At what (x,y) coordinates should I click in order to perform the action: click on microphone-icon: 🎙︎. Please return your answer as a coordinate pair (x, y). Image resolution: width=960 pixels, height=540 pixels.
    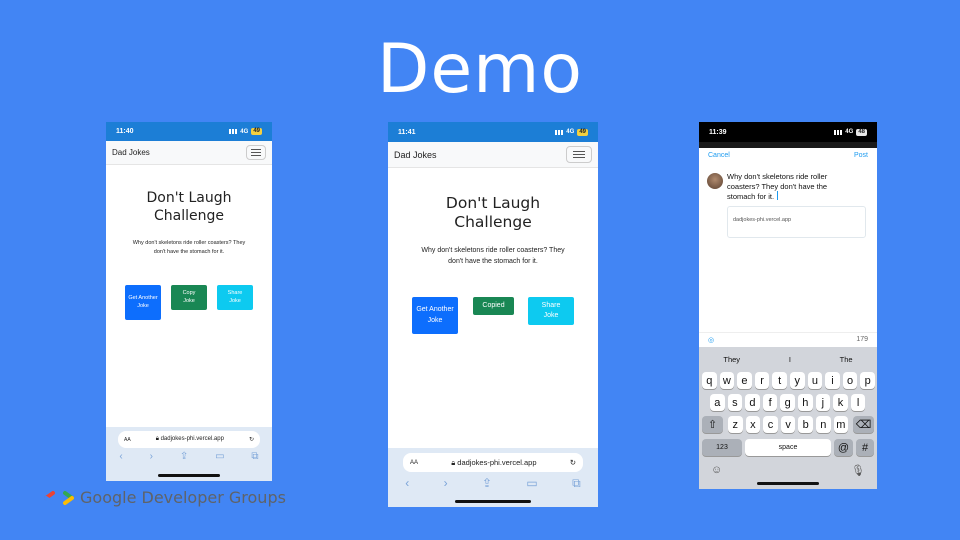
    Looking at the image, I should click on (858, 470).